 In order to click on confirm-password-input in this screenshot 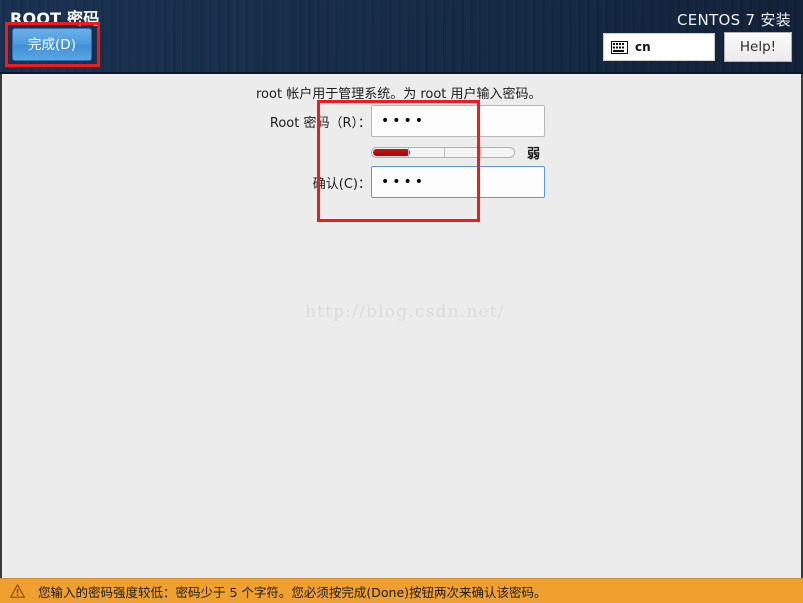, I will do `click(458, 182)`.